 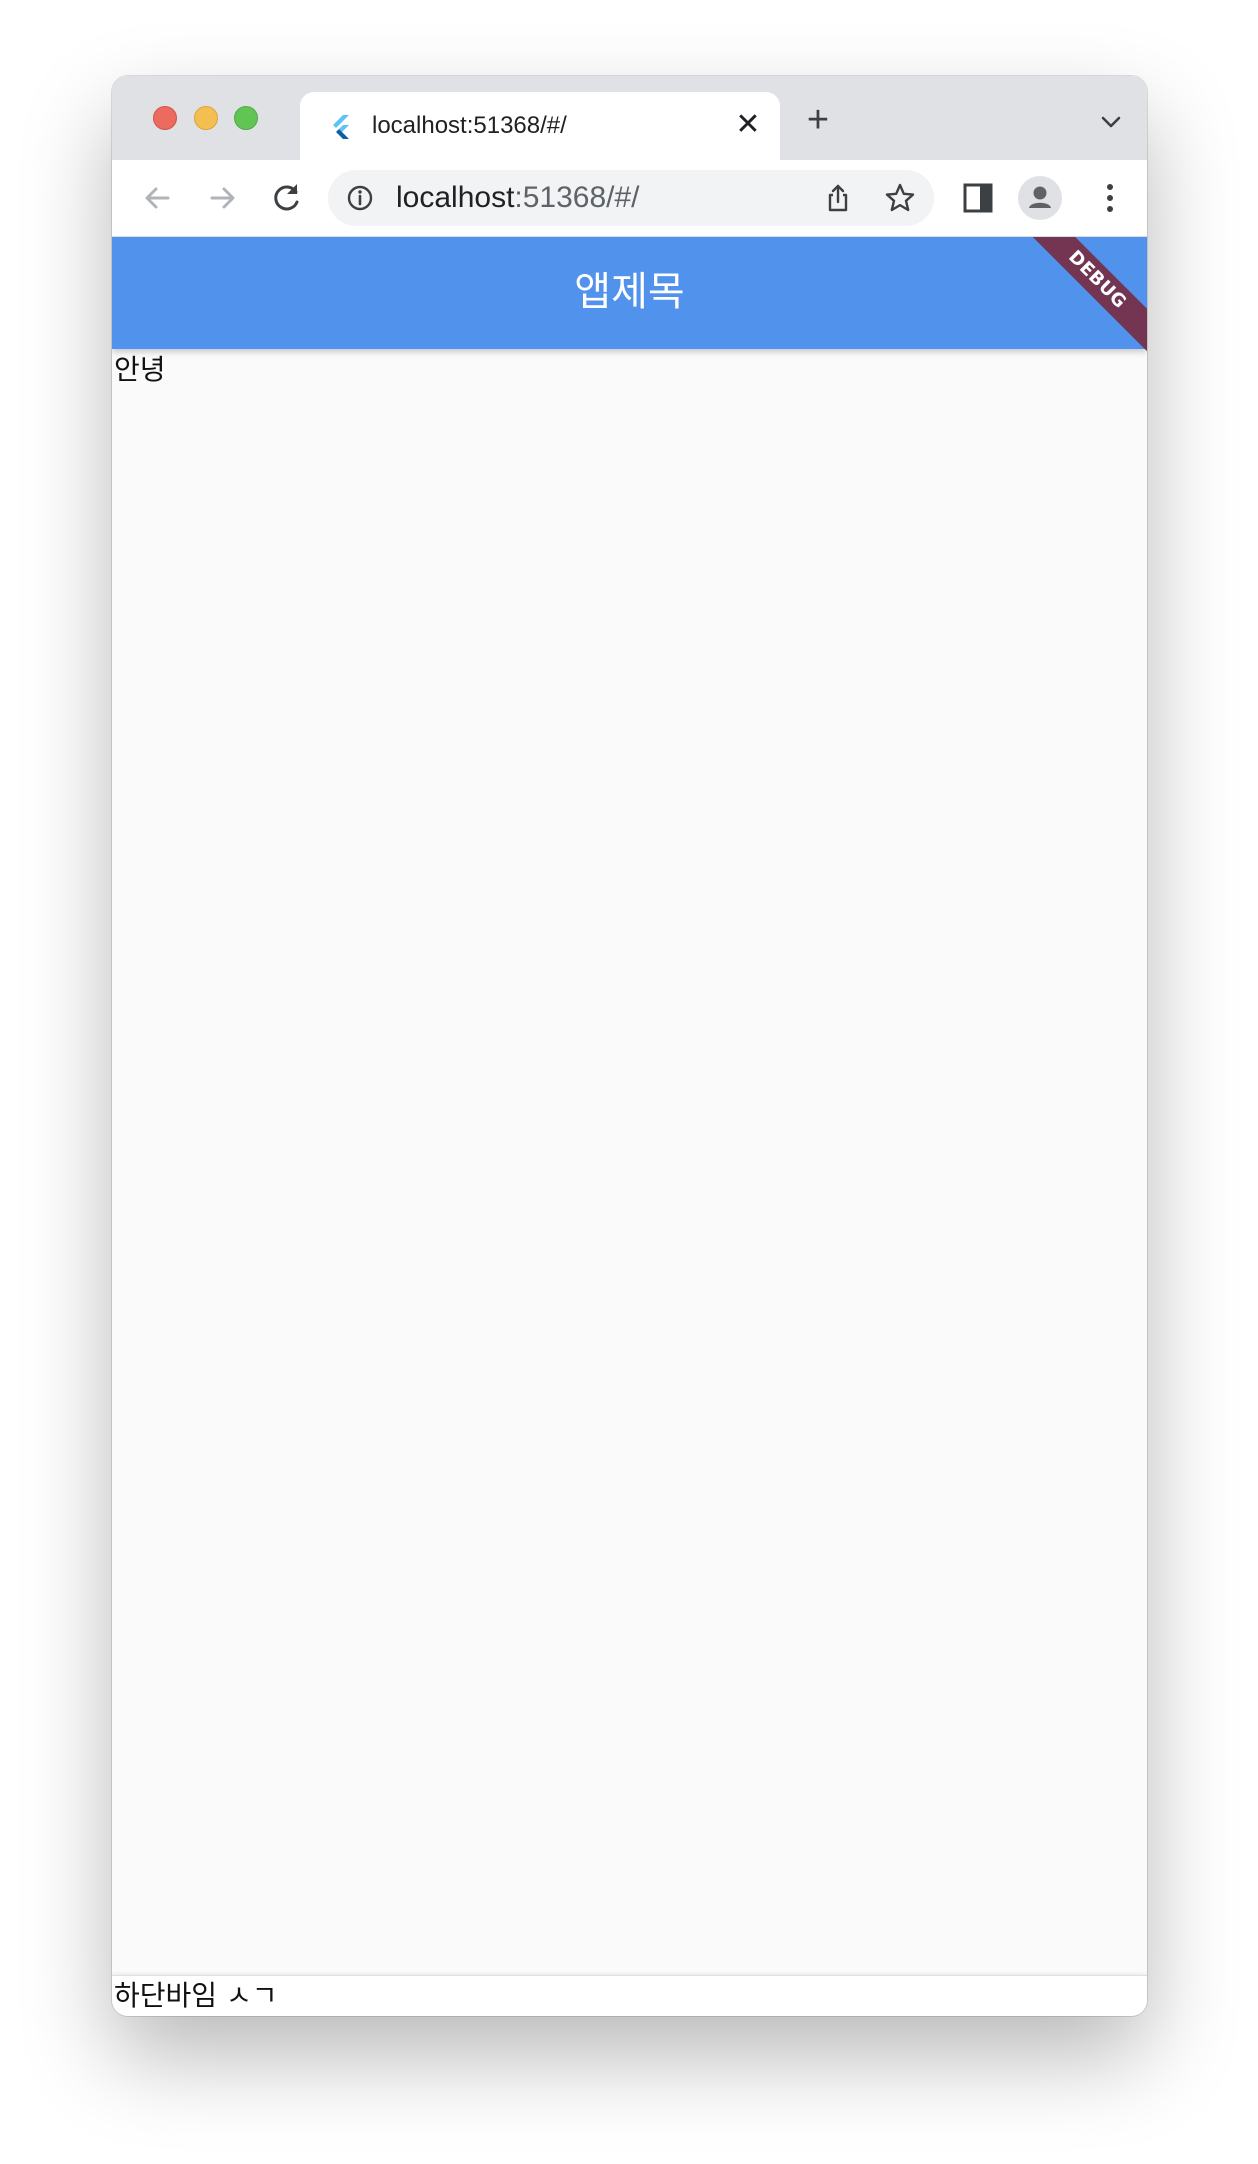 I want to click on info-icon, so click(x=360, y=198).